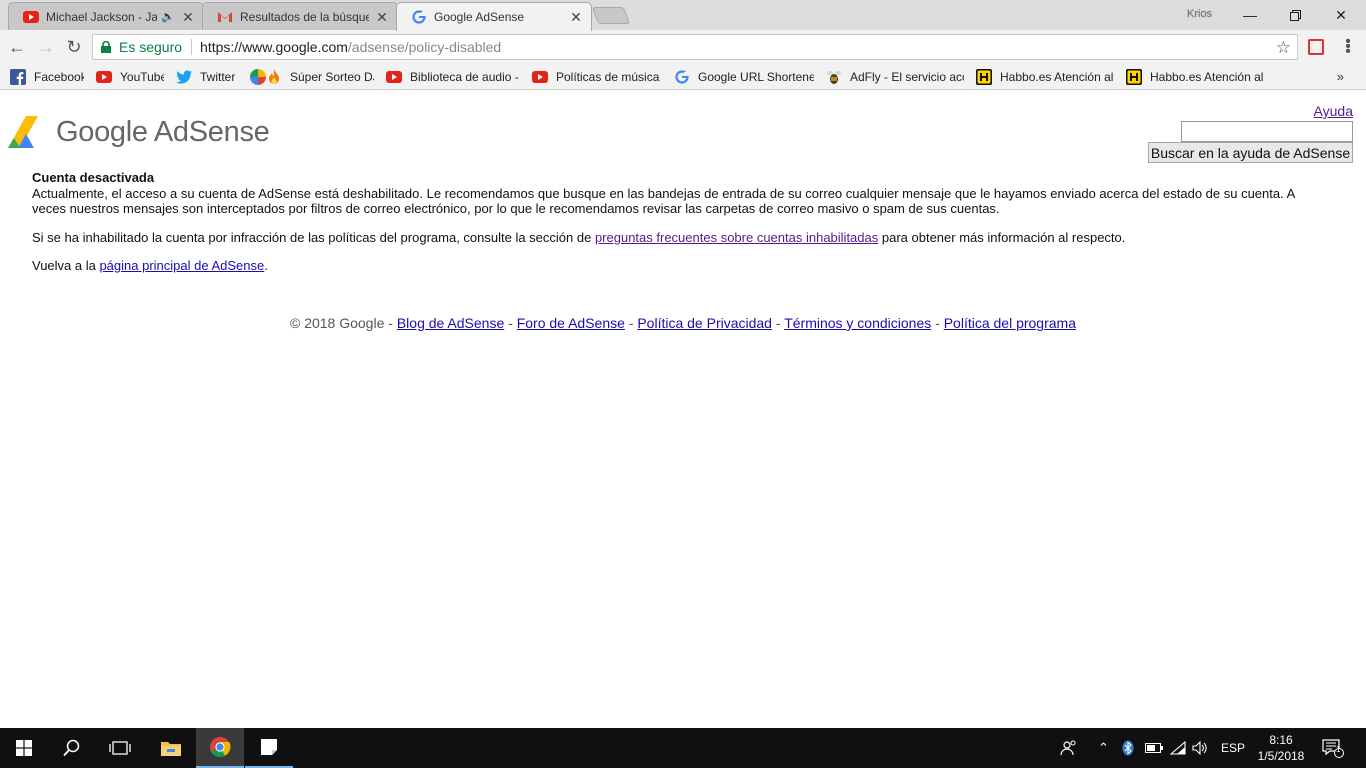  Describe the element at coordinates (269, 748) in the screenshot. I see `sticky-notes-icon` at that location.